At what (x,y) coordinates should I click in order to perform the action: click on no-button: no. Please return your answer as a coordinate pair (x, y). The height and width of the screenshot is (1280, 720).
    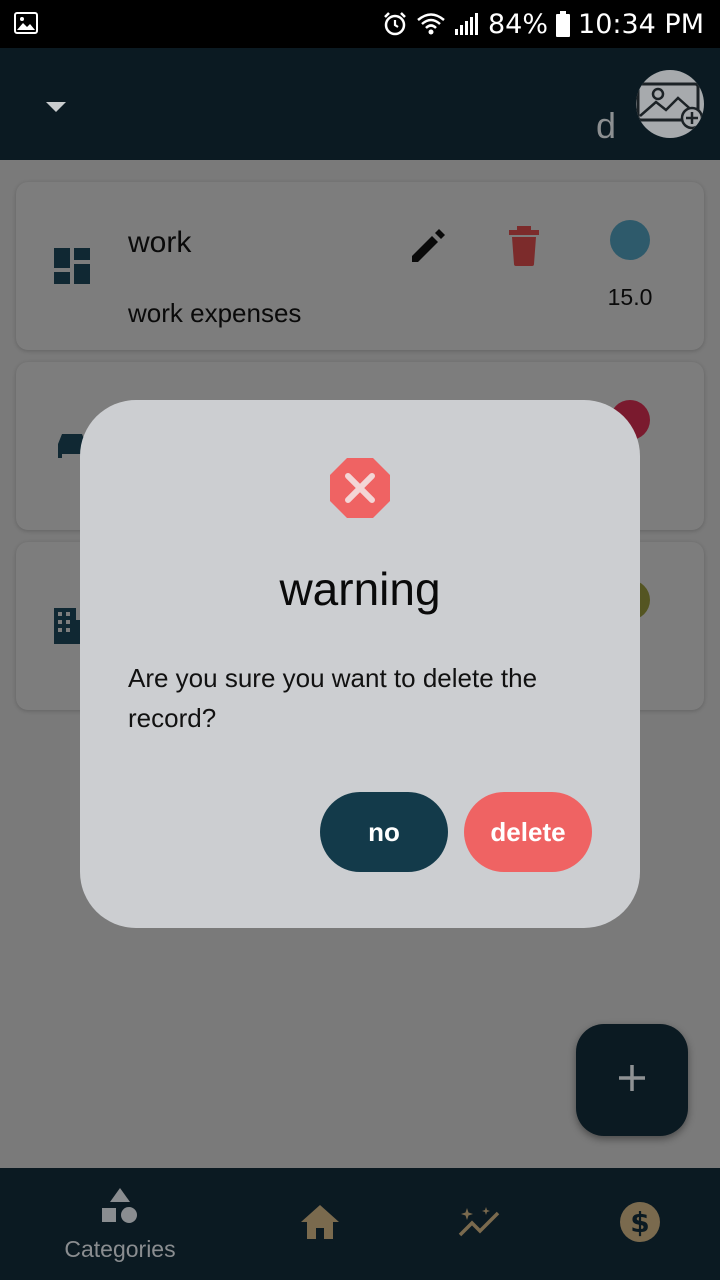
    Looking at the image, I should click on (384, 832).